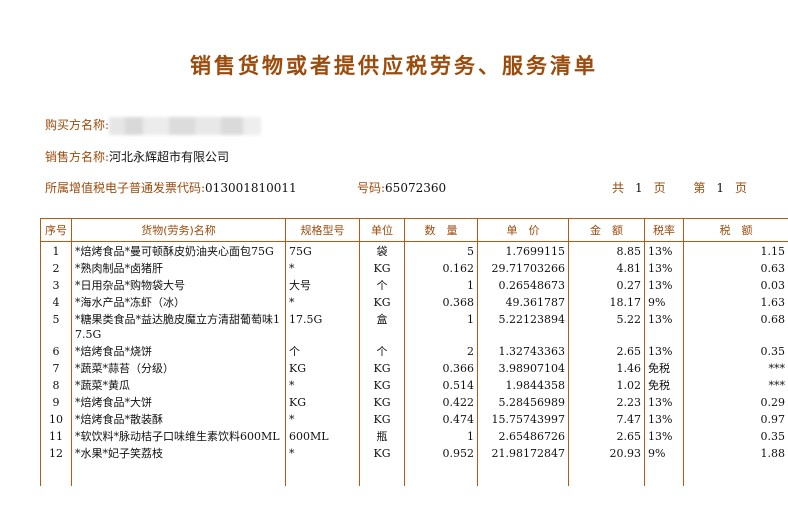  Describe the element at coordinates (153, 125) in the screenshot. I see `buyer-line: 购买方名称:` at that location.